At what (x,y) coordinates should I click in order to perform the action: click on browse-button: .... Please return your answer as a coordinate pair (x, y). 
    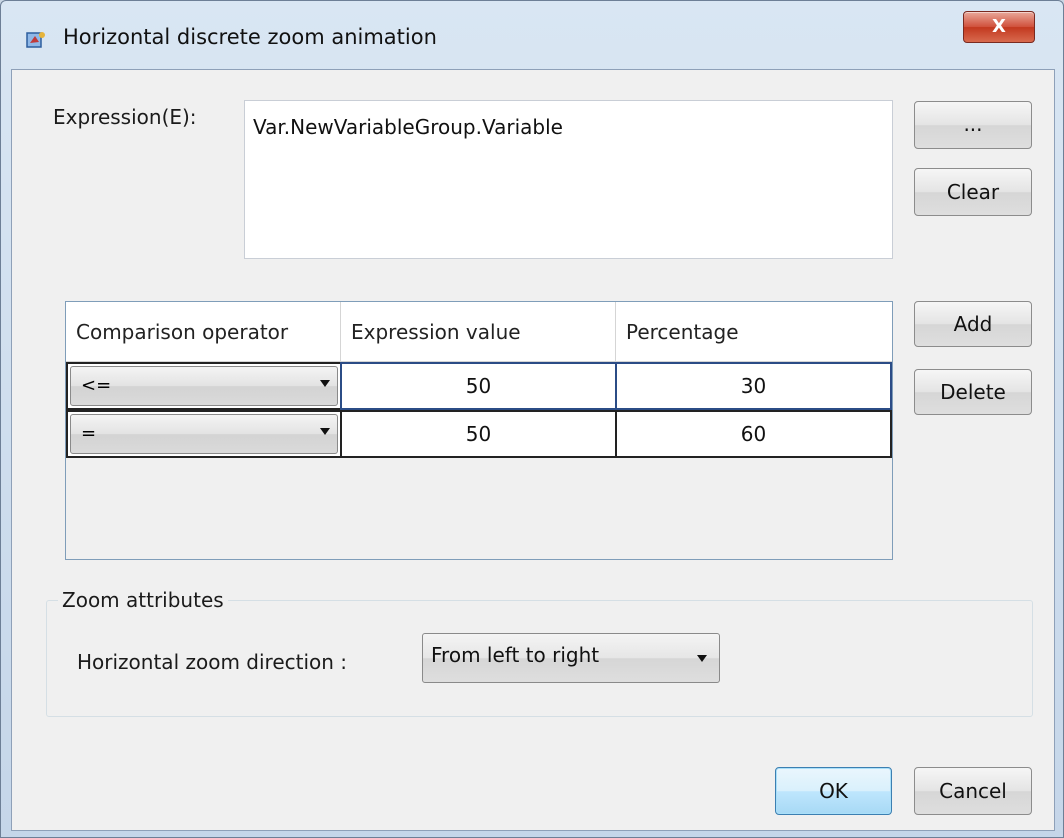
    Looking at the image, I should click on (973, 125).